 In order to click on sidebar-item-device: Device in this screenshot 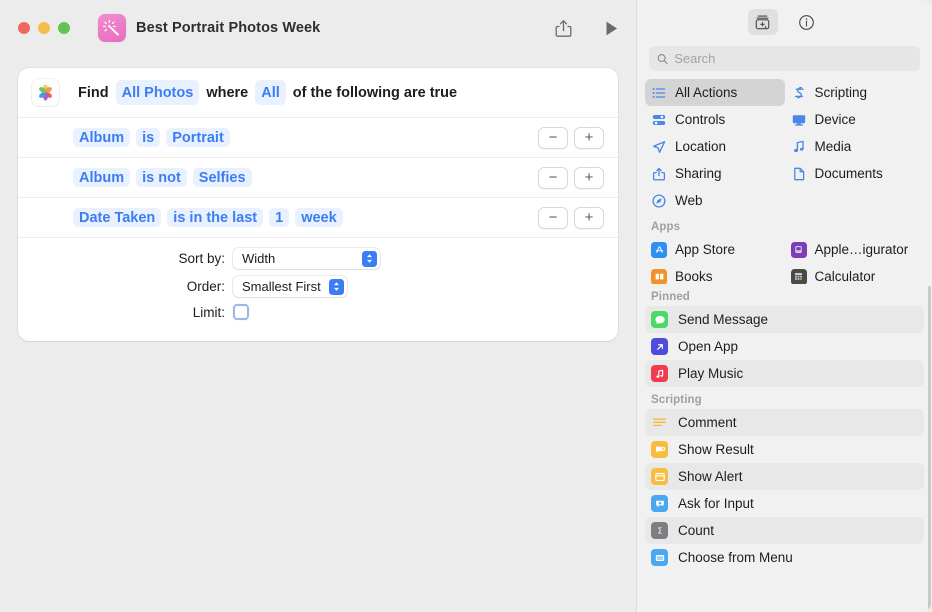, I will do `click(855, 119)`.